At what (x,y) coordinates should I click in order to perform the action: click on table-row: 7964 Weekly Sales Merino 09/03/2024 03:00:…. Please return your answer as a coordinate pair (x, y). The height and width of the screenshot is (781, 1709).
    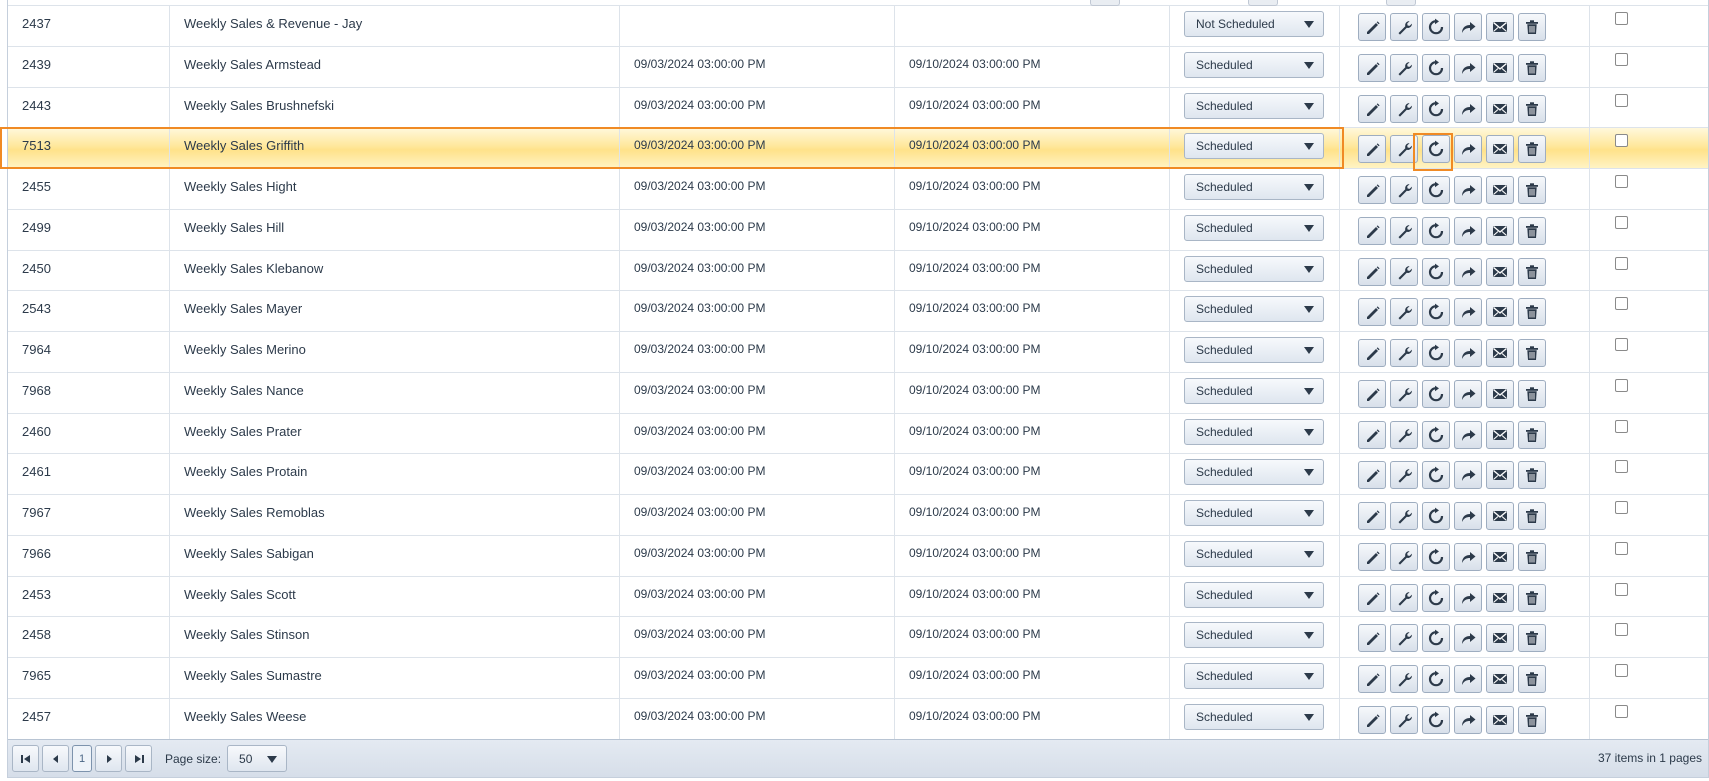
    Looking at the image, I should click on (858, 352).